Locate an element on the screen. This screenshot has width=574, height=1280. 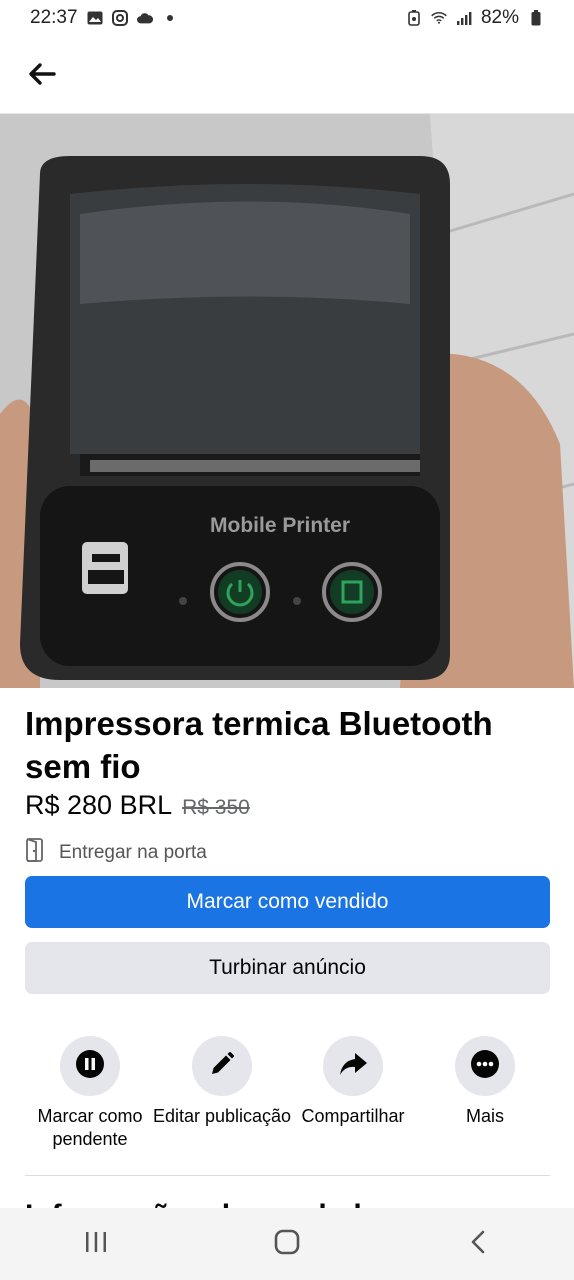
delivery-info: Entregar na porta is located at coordinates (116, 853).